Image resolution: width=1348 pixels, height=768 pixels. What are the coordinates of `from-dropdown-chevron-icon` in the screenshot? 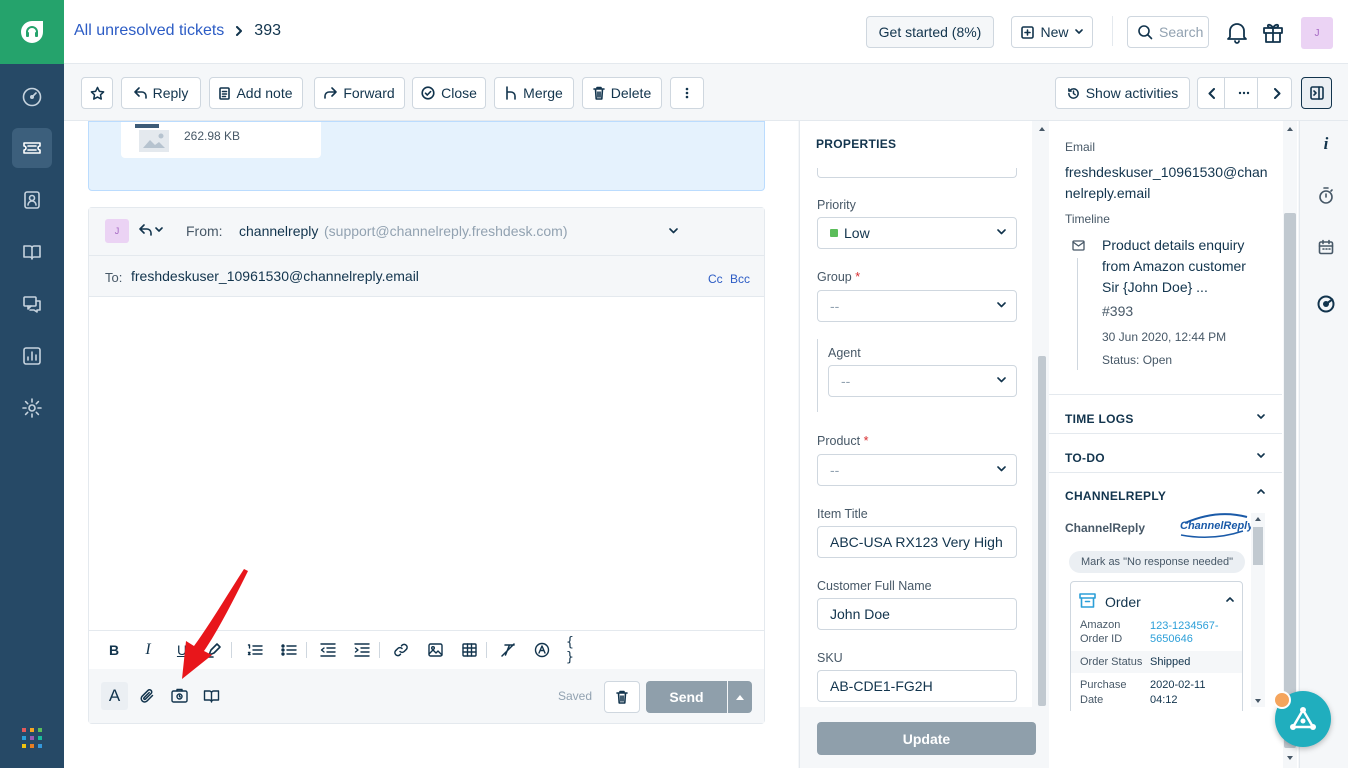 It's located at (673, 231).